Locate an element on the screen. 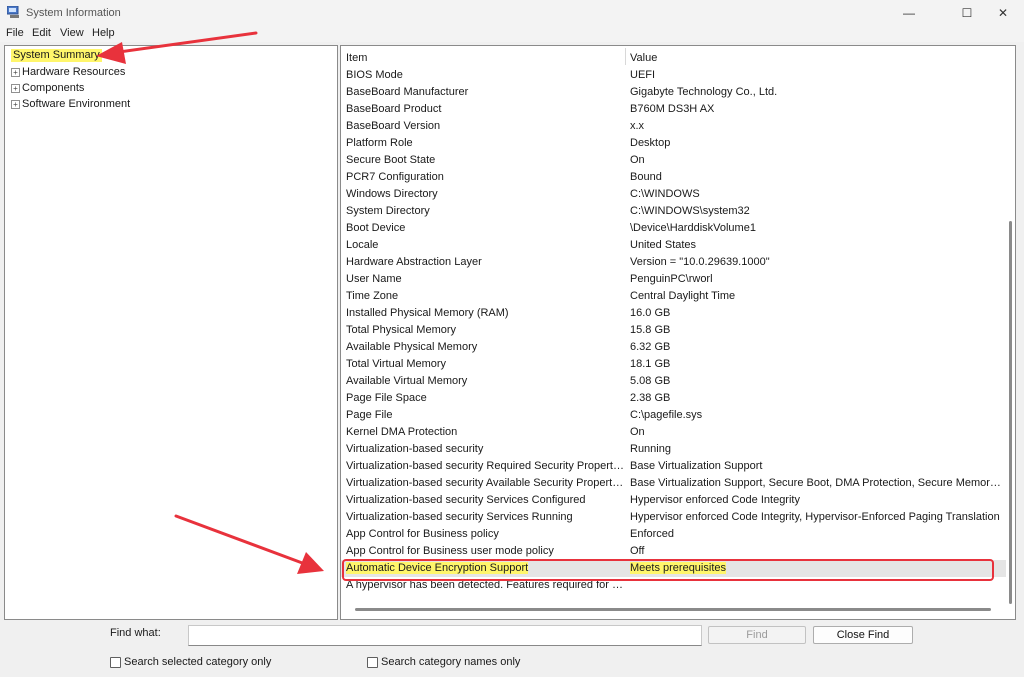 The height and width of the screenshot is (677, 1024). cell-value: Central Daylight Time is located at coordinates (683, 296).